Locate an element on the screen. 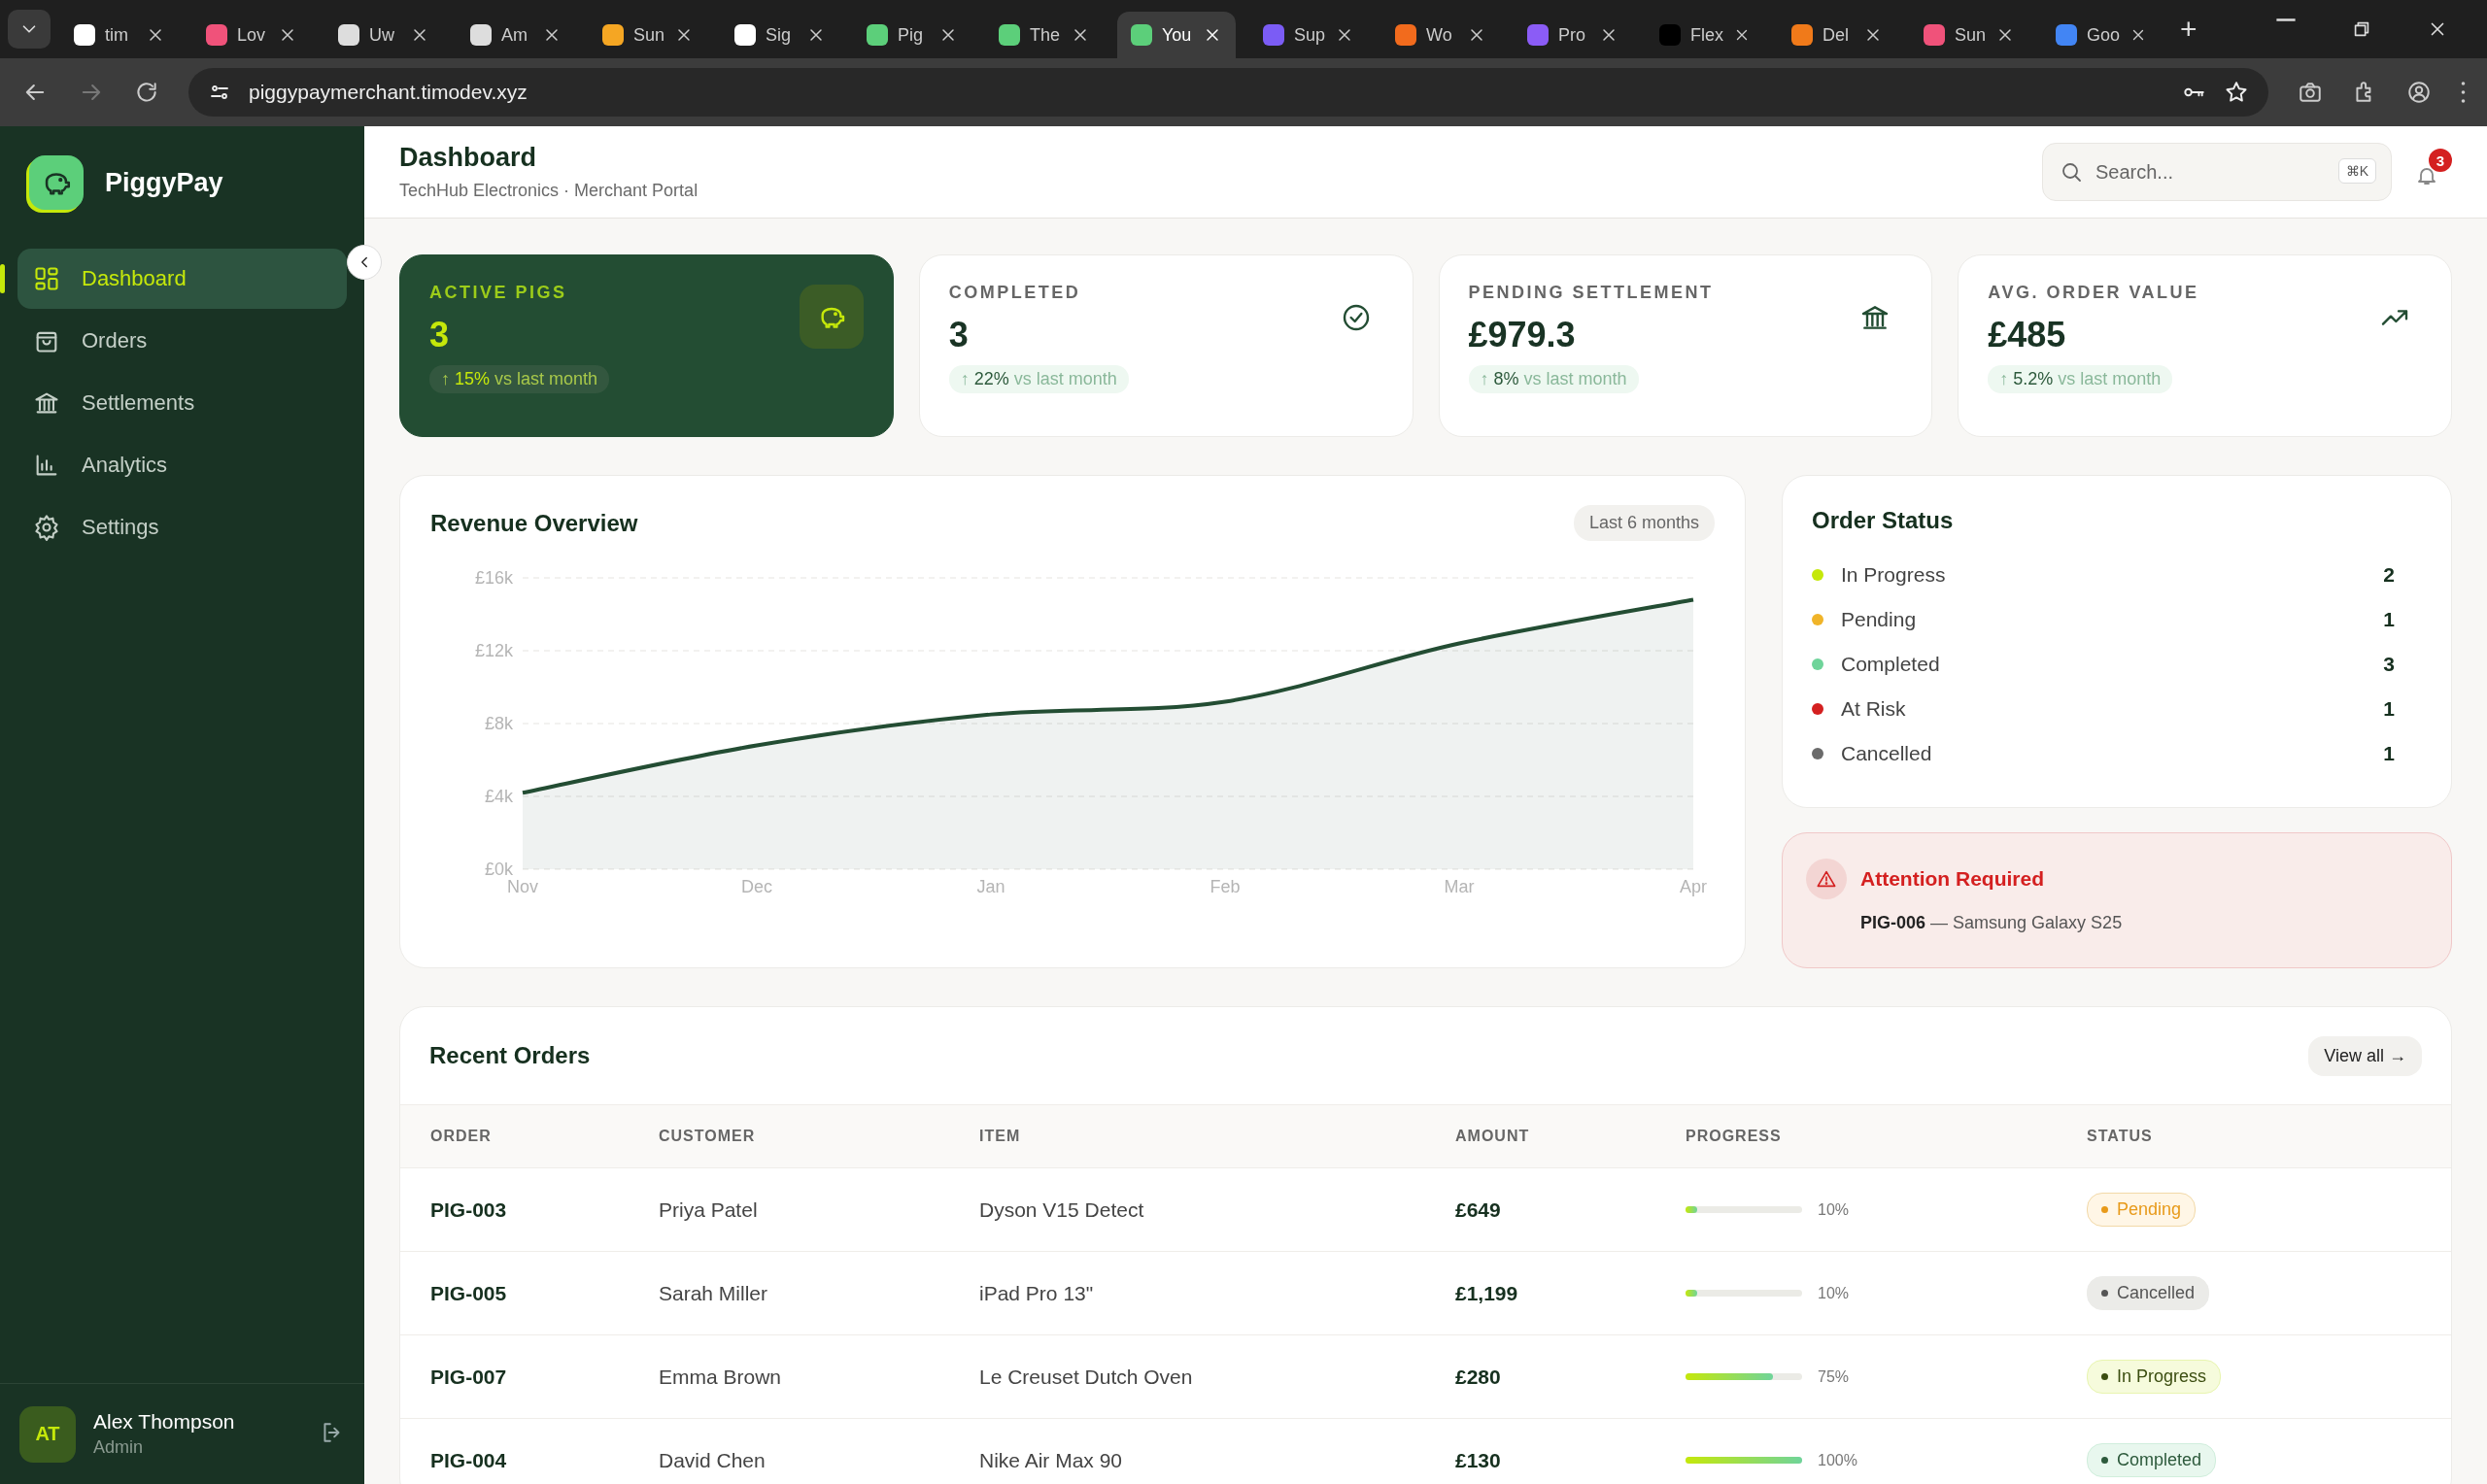 The width and height of the screenshot is (2487, 1484). nav-item: Settings is located at coordinates (182, 527).